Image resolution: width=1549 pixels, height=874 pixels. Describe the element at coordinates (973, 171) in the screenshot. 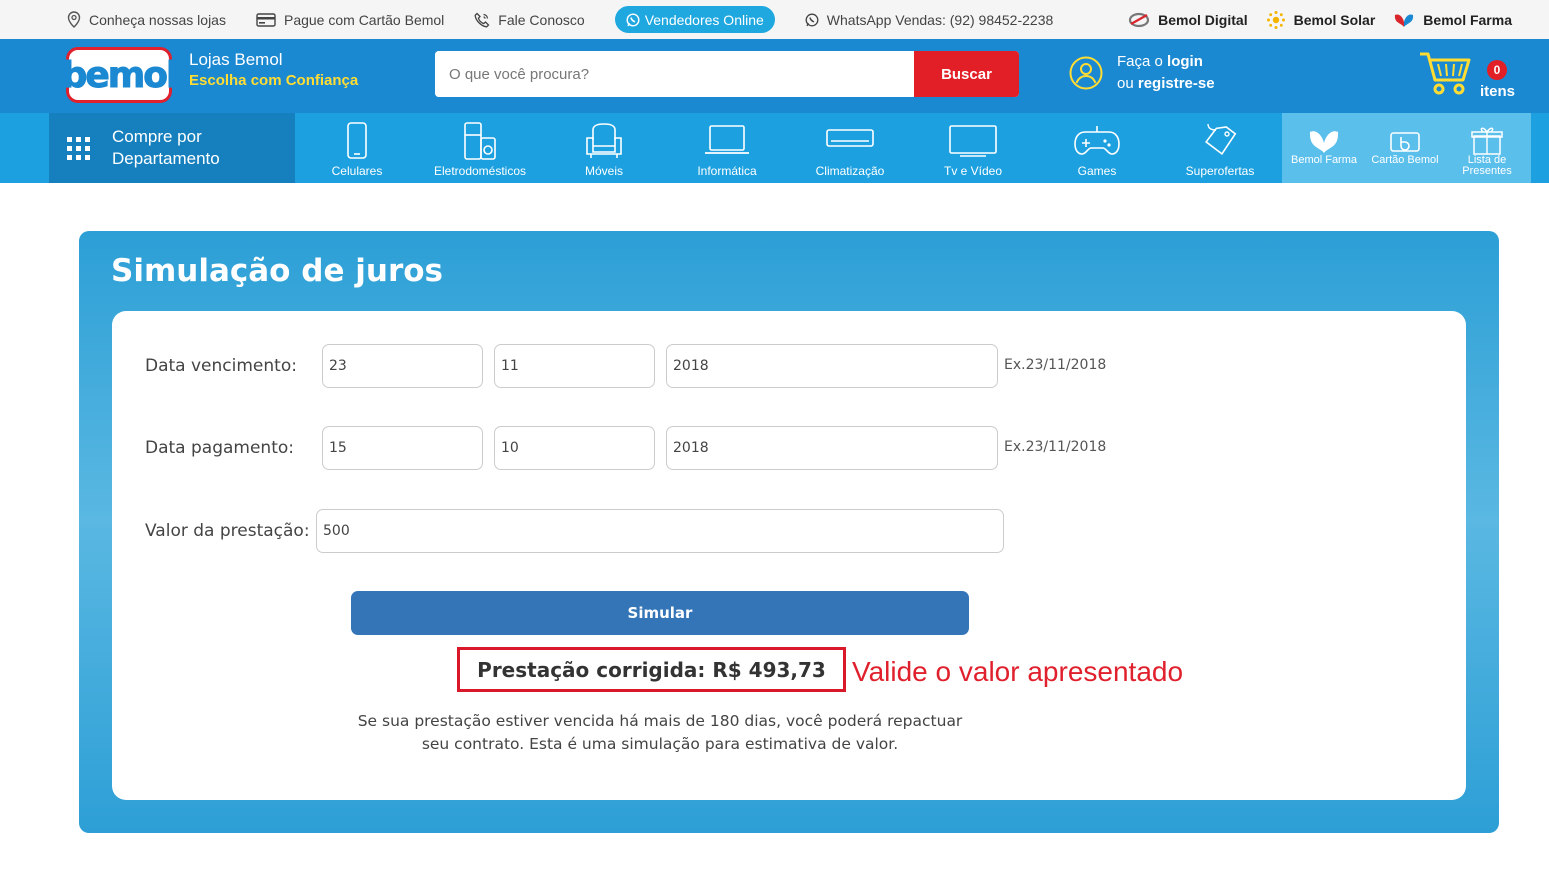

I see `nav-label: Tv e Vídeo` at that location.